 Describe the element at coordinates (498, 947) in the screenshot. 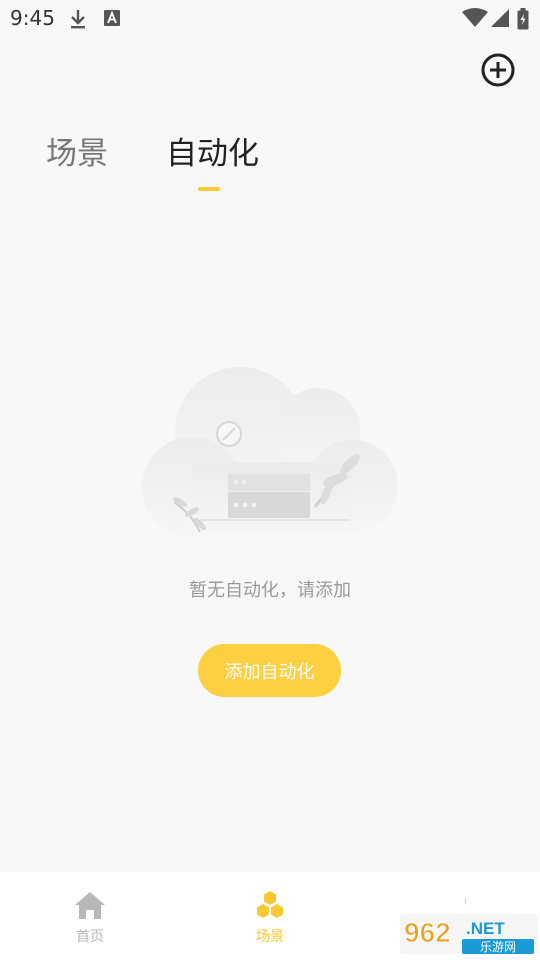

I see `watermark-site: 乐游网` at that location.